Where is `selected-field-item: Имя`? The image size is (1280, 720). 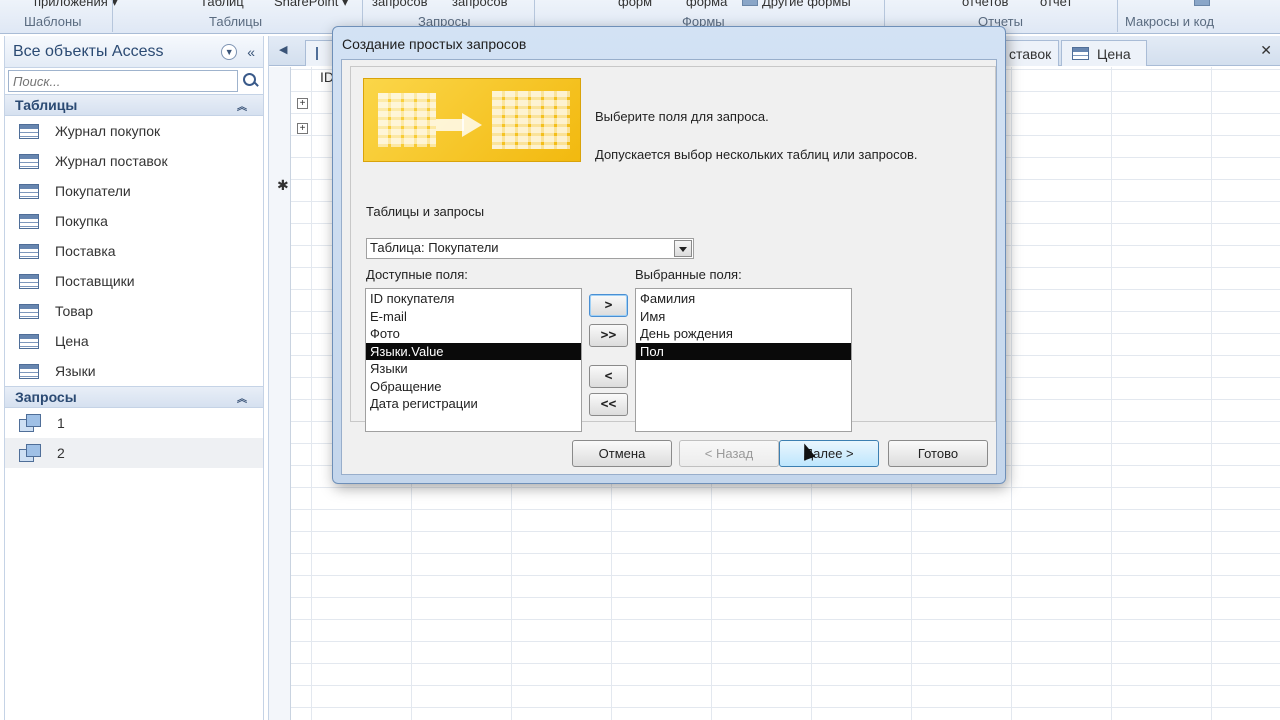 selected-field-item: Имя is located at coordinates (743, 317).